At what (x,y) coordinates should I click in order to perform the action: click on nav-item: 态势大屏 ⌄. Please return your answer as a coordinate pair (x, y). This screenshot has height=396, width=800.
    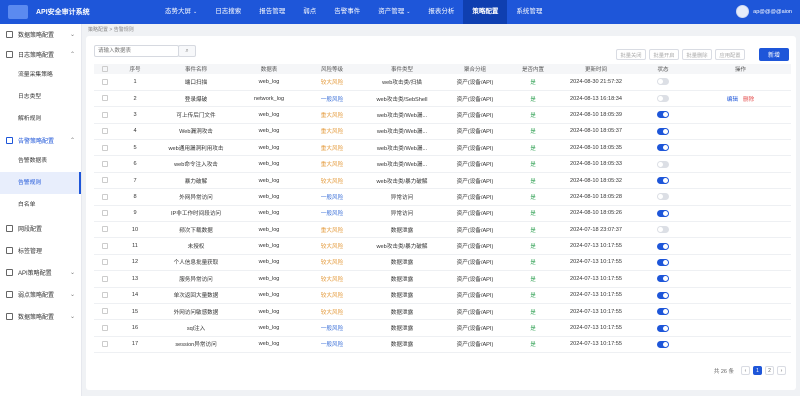
    Looking at the image, I should click on (181, 12).